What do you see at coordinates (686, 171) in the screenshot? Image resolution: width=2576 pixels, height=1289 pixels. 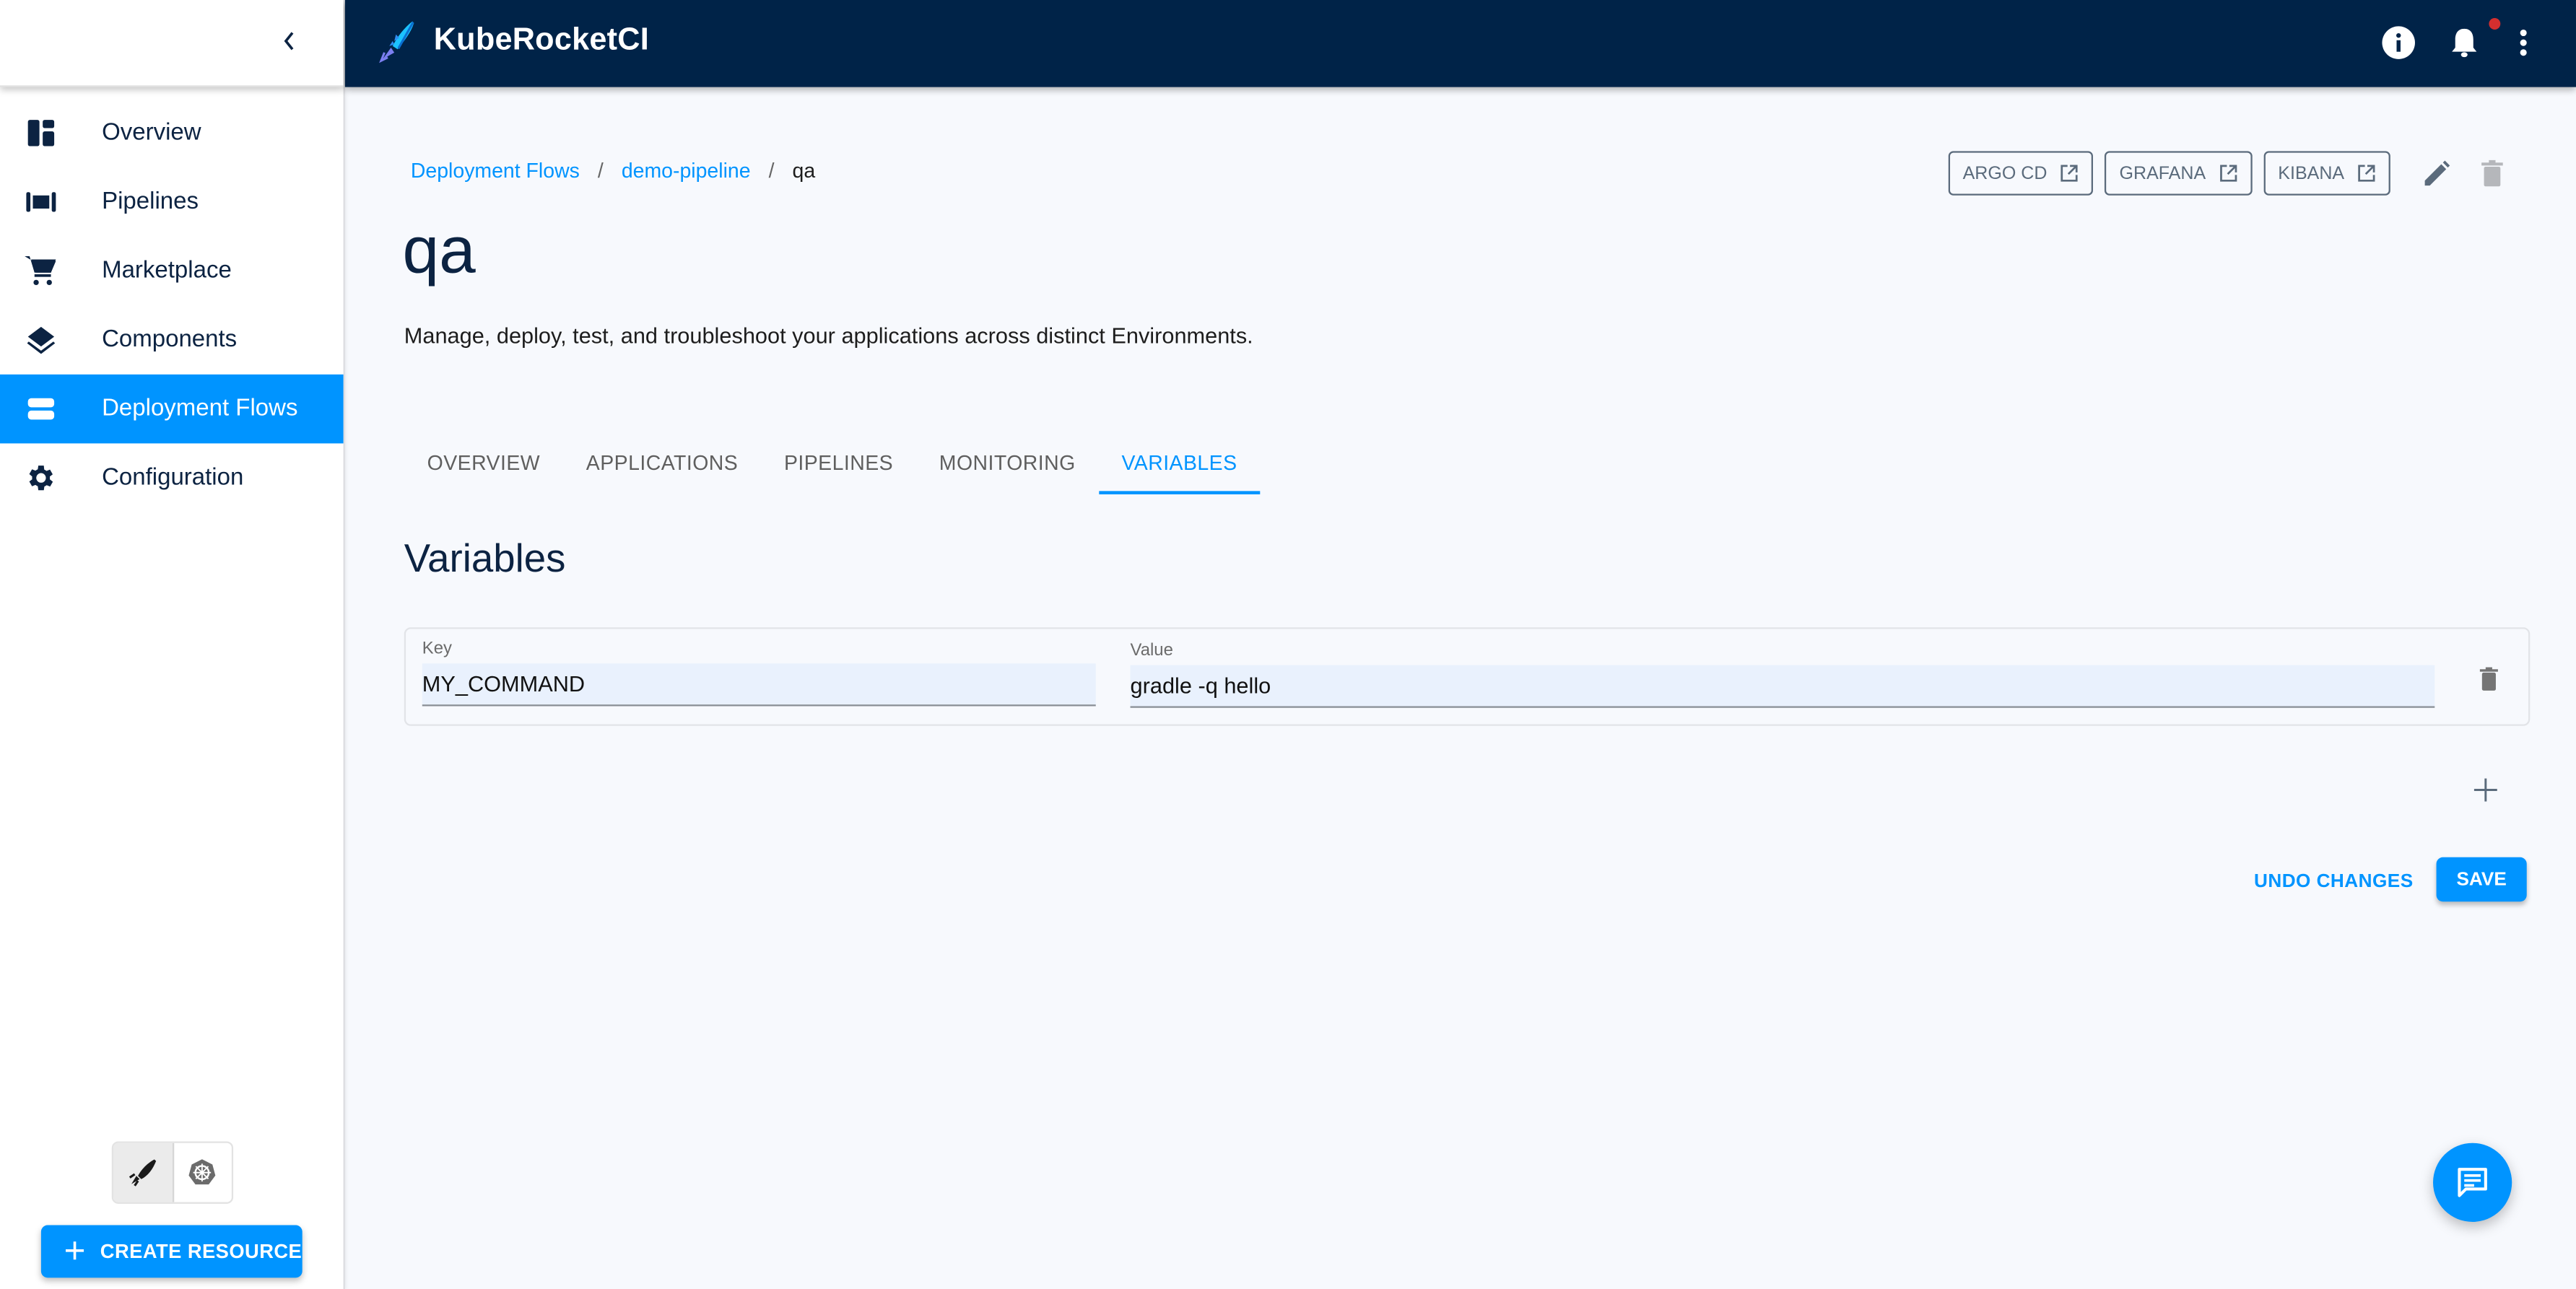 I see `breadcrumb-demo-pipeline: demo-pipeline` at bounding box center [686, 171].